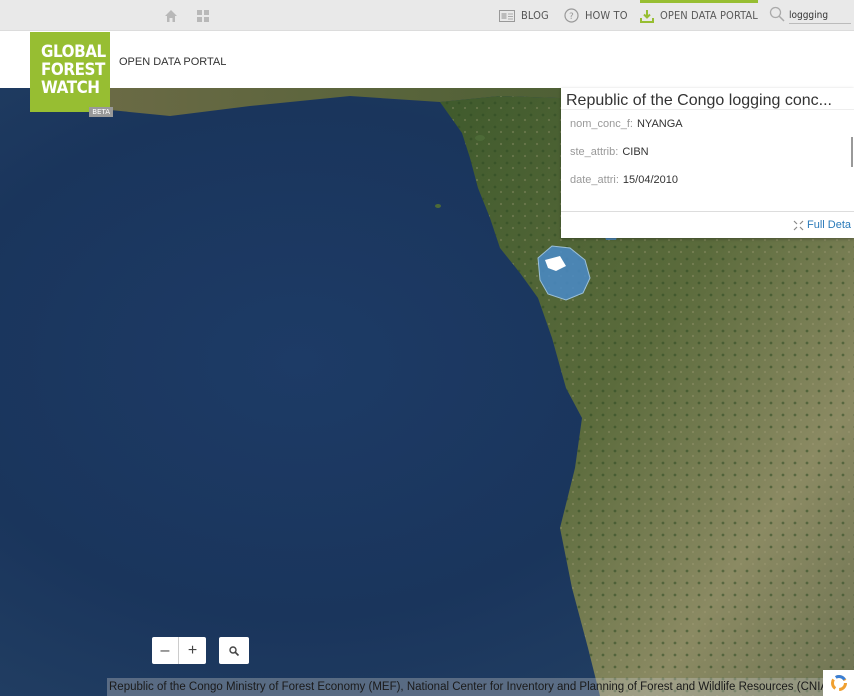 The width and height of the screenshot is (854, 696). What do you see at coordinates (101, 112) in the screenshot?
I see `beta-badge: BETA` at bounding box center [101, 112].